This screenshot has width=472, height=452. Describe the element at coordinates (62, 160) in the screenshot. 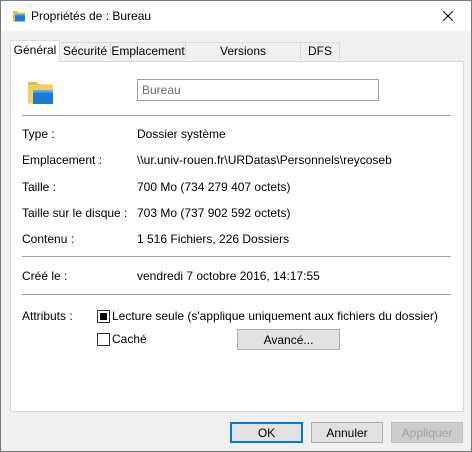

I see `location-label: Emplacement :` at that location.